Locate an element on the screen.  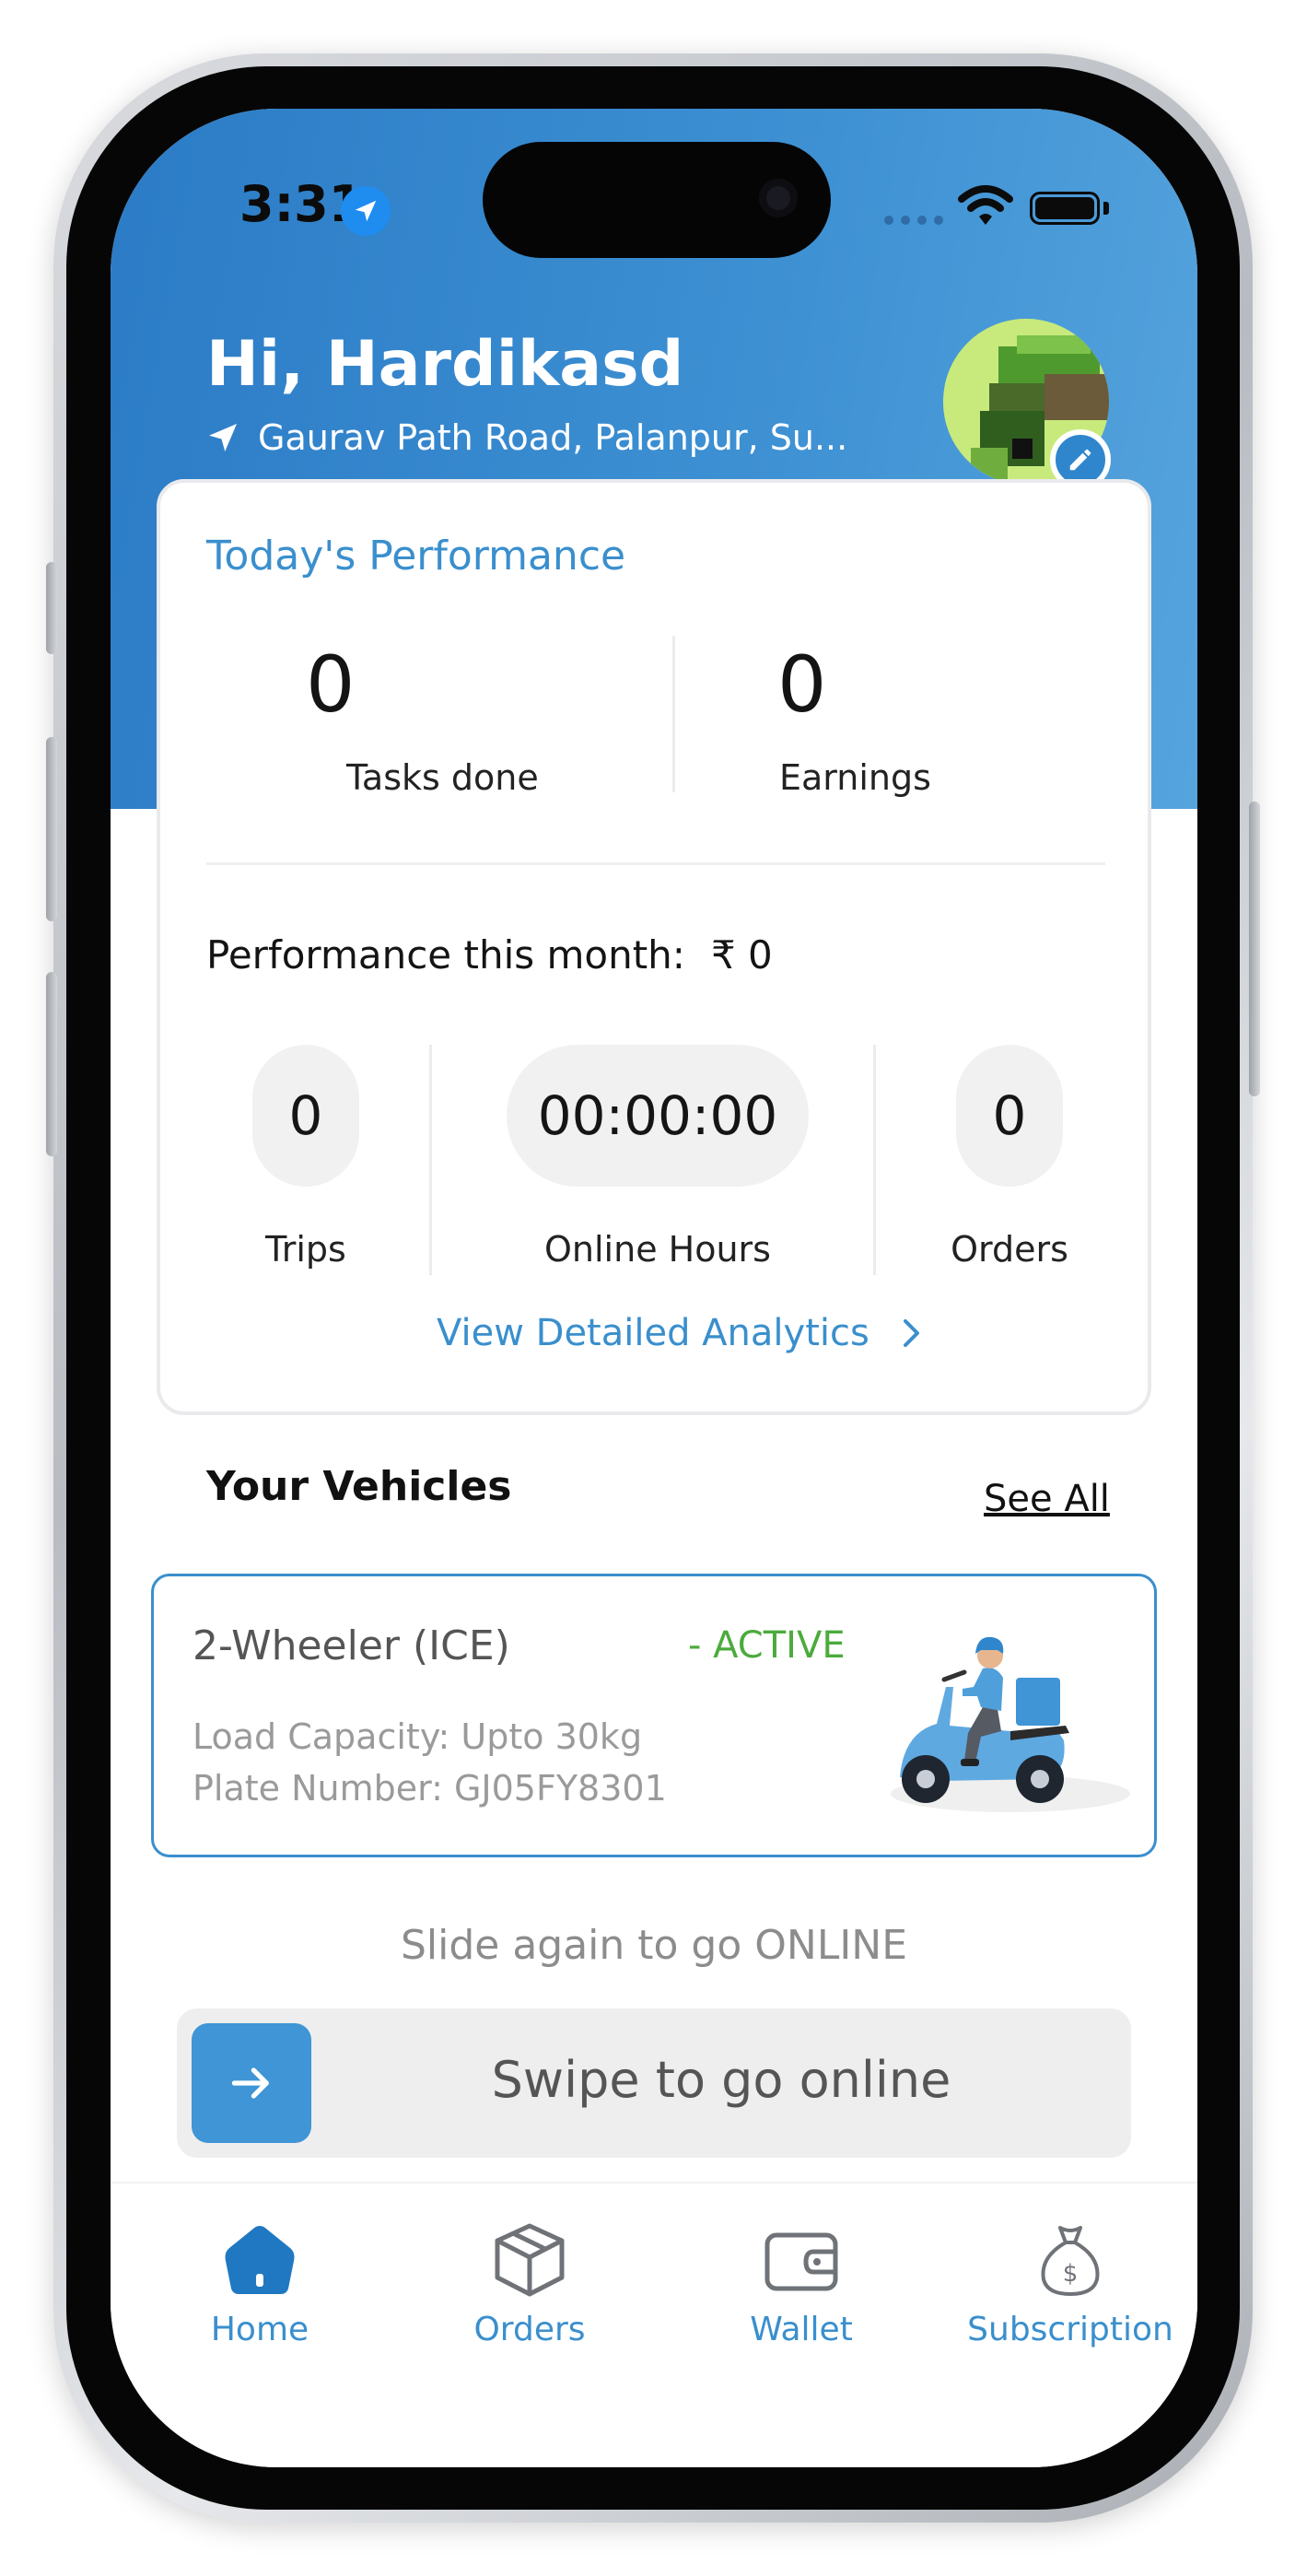
battery-icon is located at coordinates (1065, 208).